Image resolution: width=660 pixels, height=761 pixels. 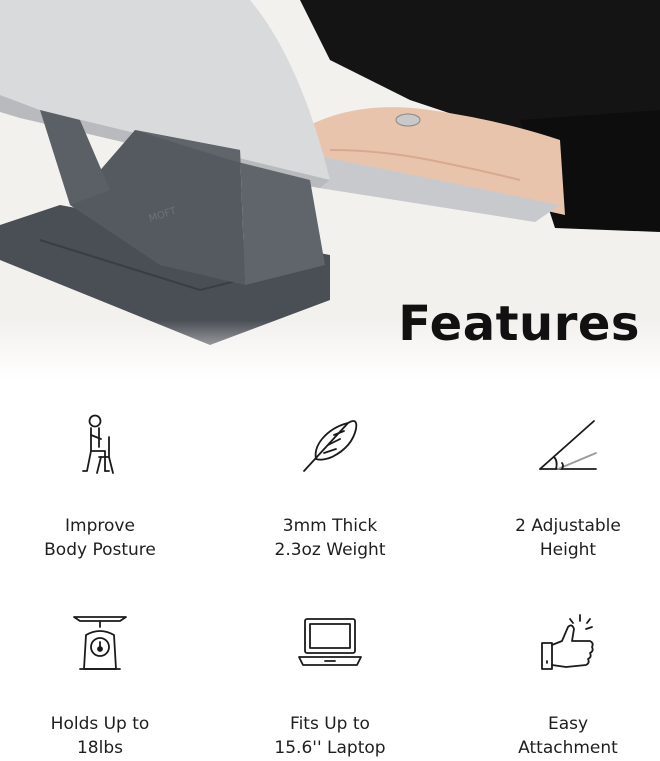 What do you see at coordinates (100, 486) in the screenshot?
I see `feature-posture: Improve Body Posture` at bounding box center [100, 486].